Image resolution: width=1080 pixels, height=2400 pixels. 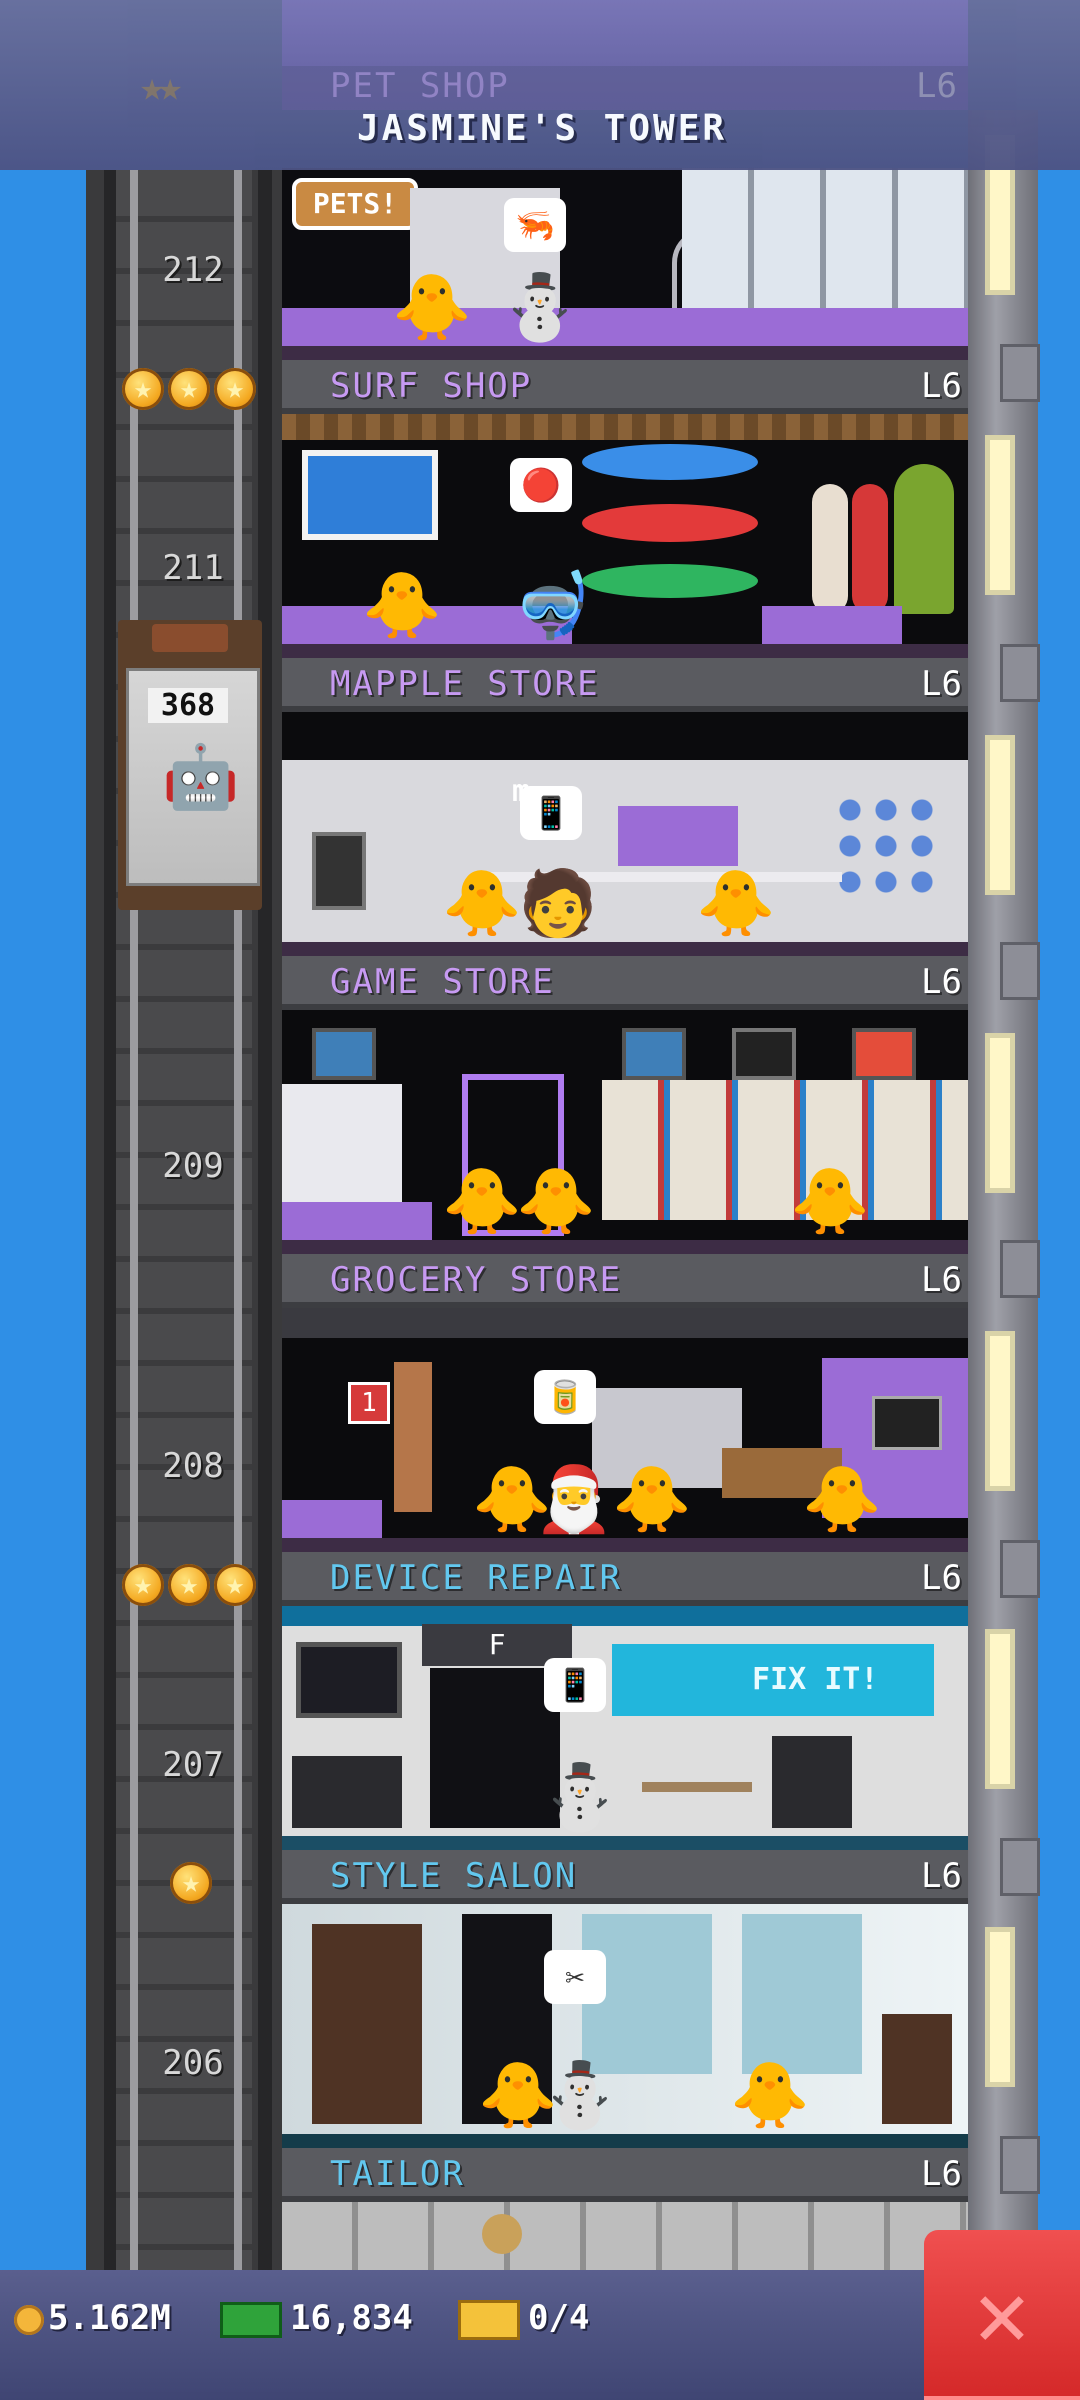 I want to click on floor-pet-shop: PETS! 🐥 🦐 ⛄, so click(x=625, y=264).